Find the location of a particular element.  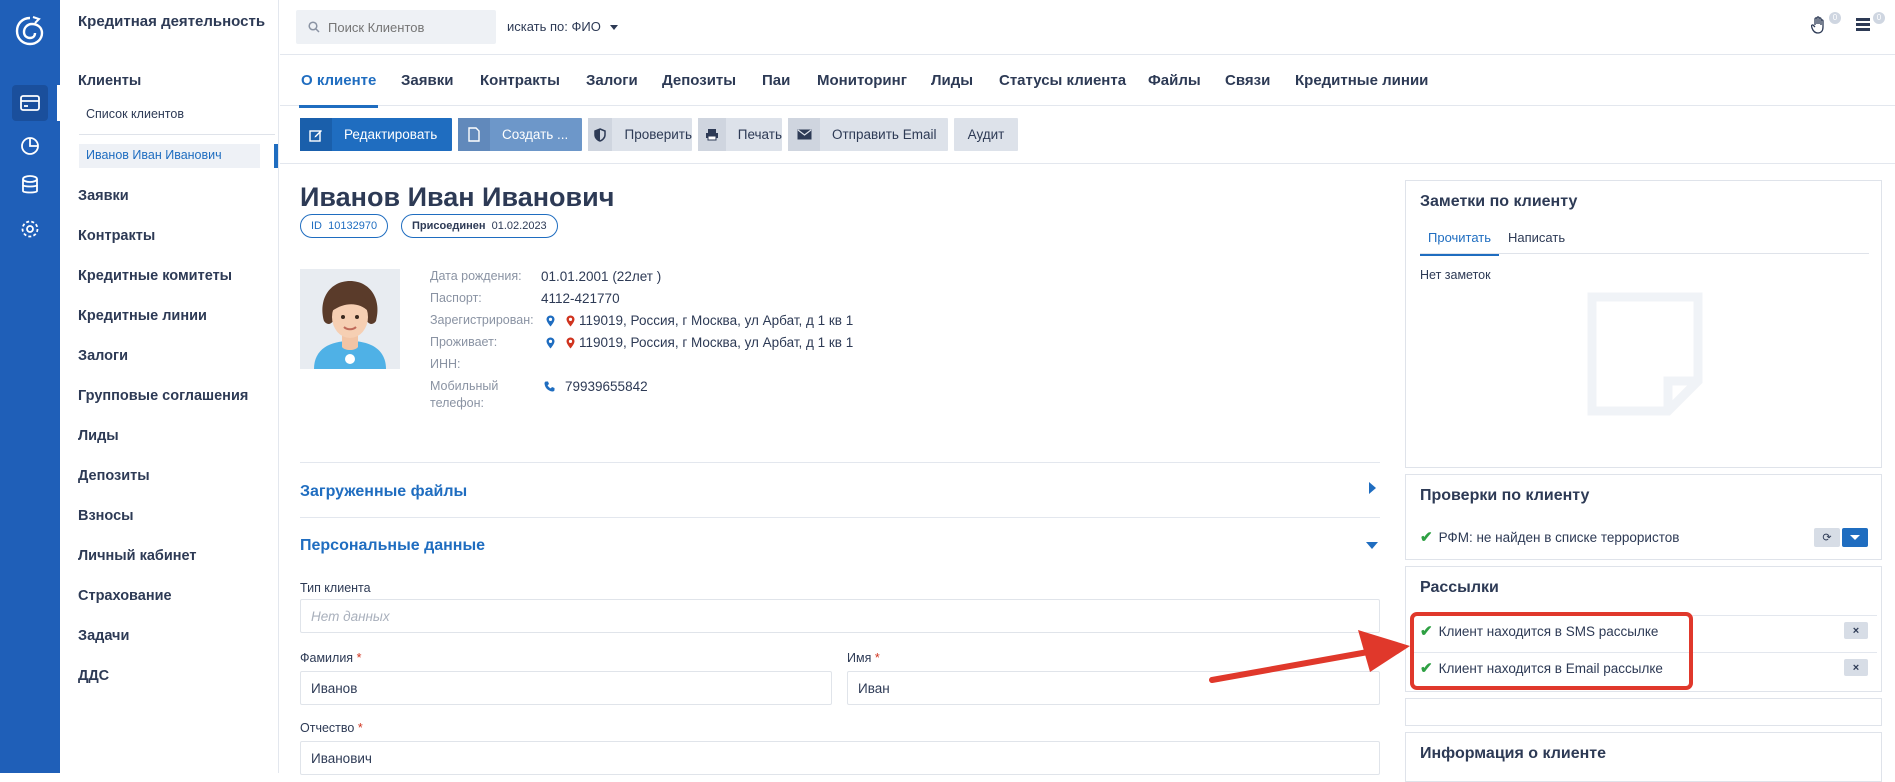

check-button: Проверить is located at coordinates (640, 134).